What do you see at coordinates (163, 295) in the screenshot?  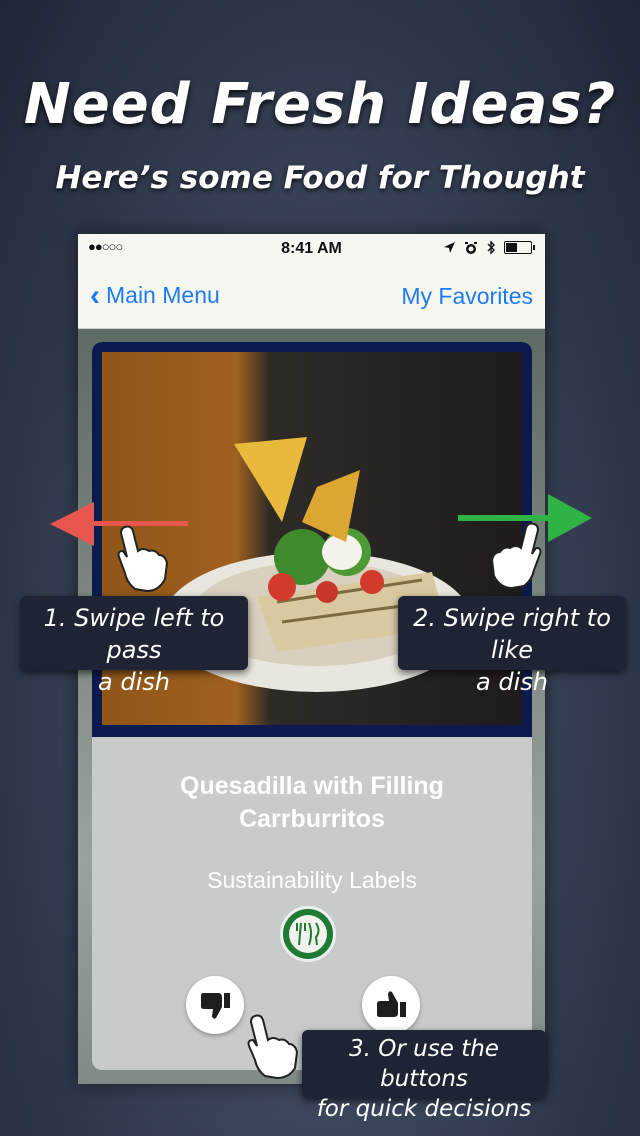 I see `main-menu-label: Main Menu` at bounding box center [163, 295].